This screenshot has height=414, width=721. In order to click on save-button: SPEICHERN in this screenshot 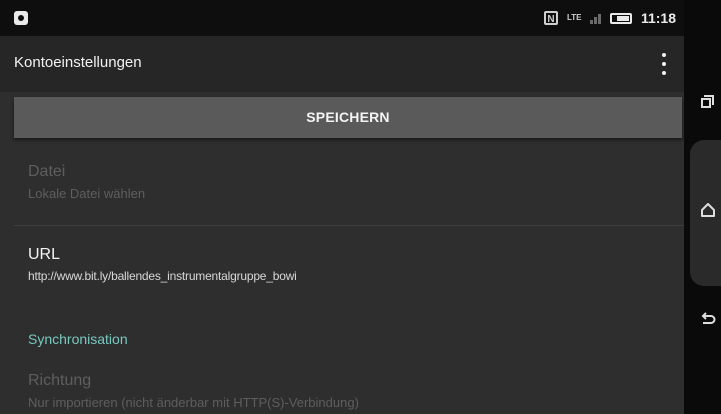, I will do `click(348, 117)`.